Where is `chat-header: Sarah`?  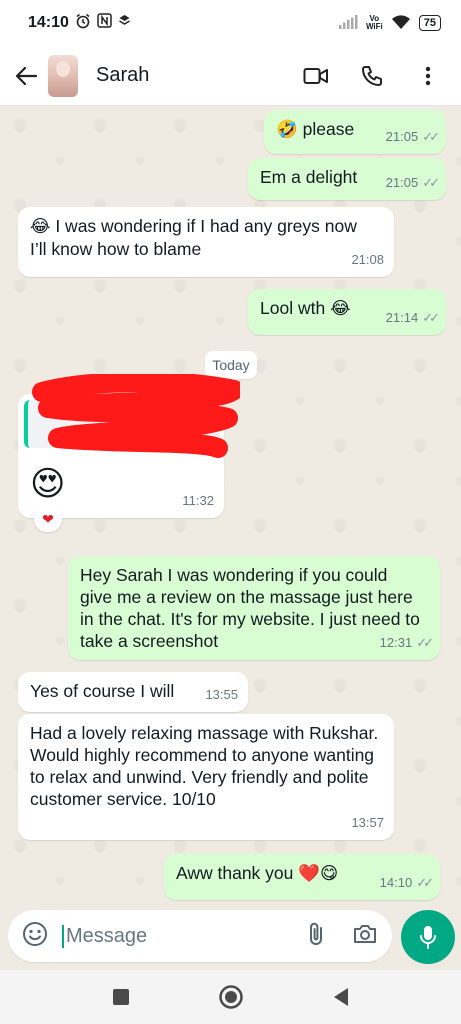
chat-header: Sarah is located at coordinates (230, 76).